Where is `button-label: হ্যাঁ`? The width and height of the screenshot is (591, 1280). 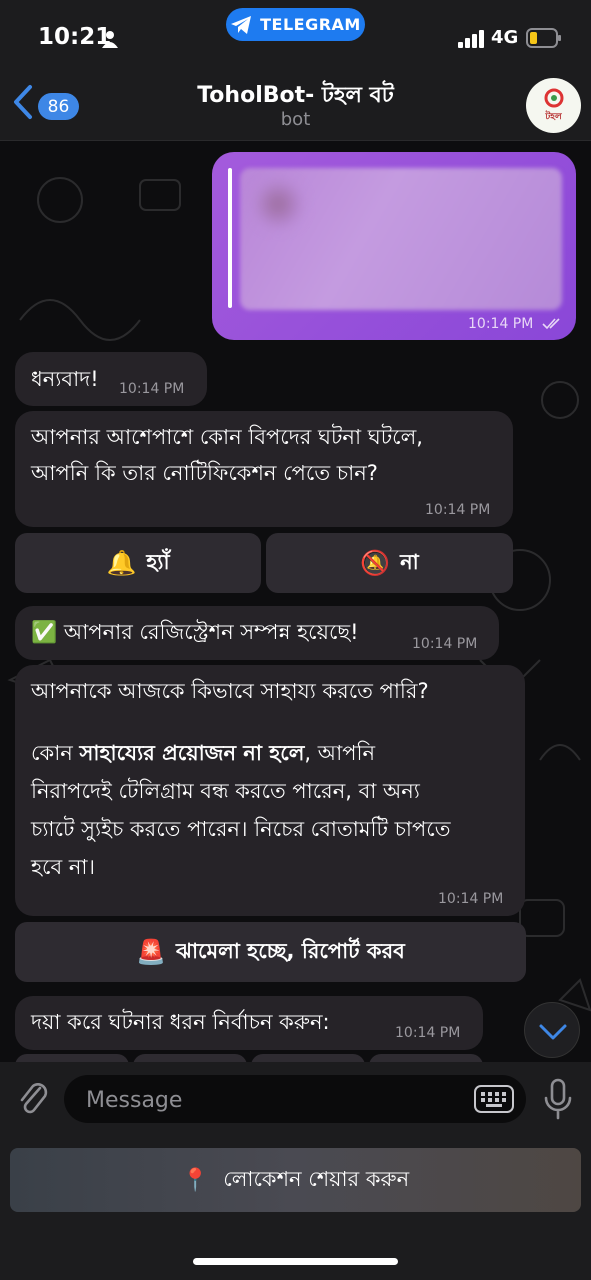 button-label: হ্যাঁ is located at coordinates (158, 561).